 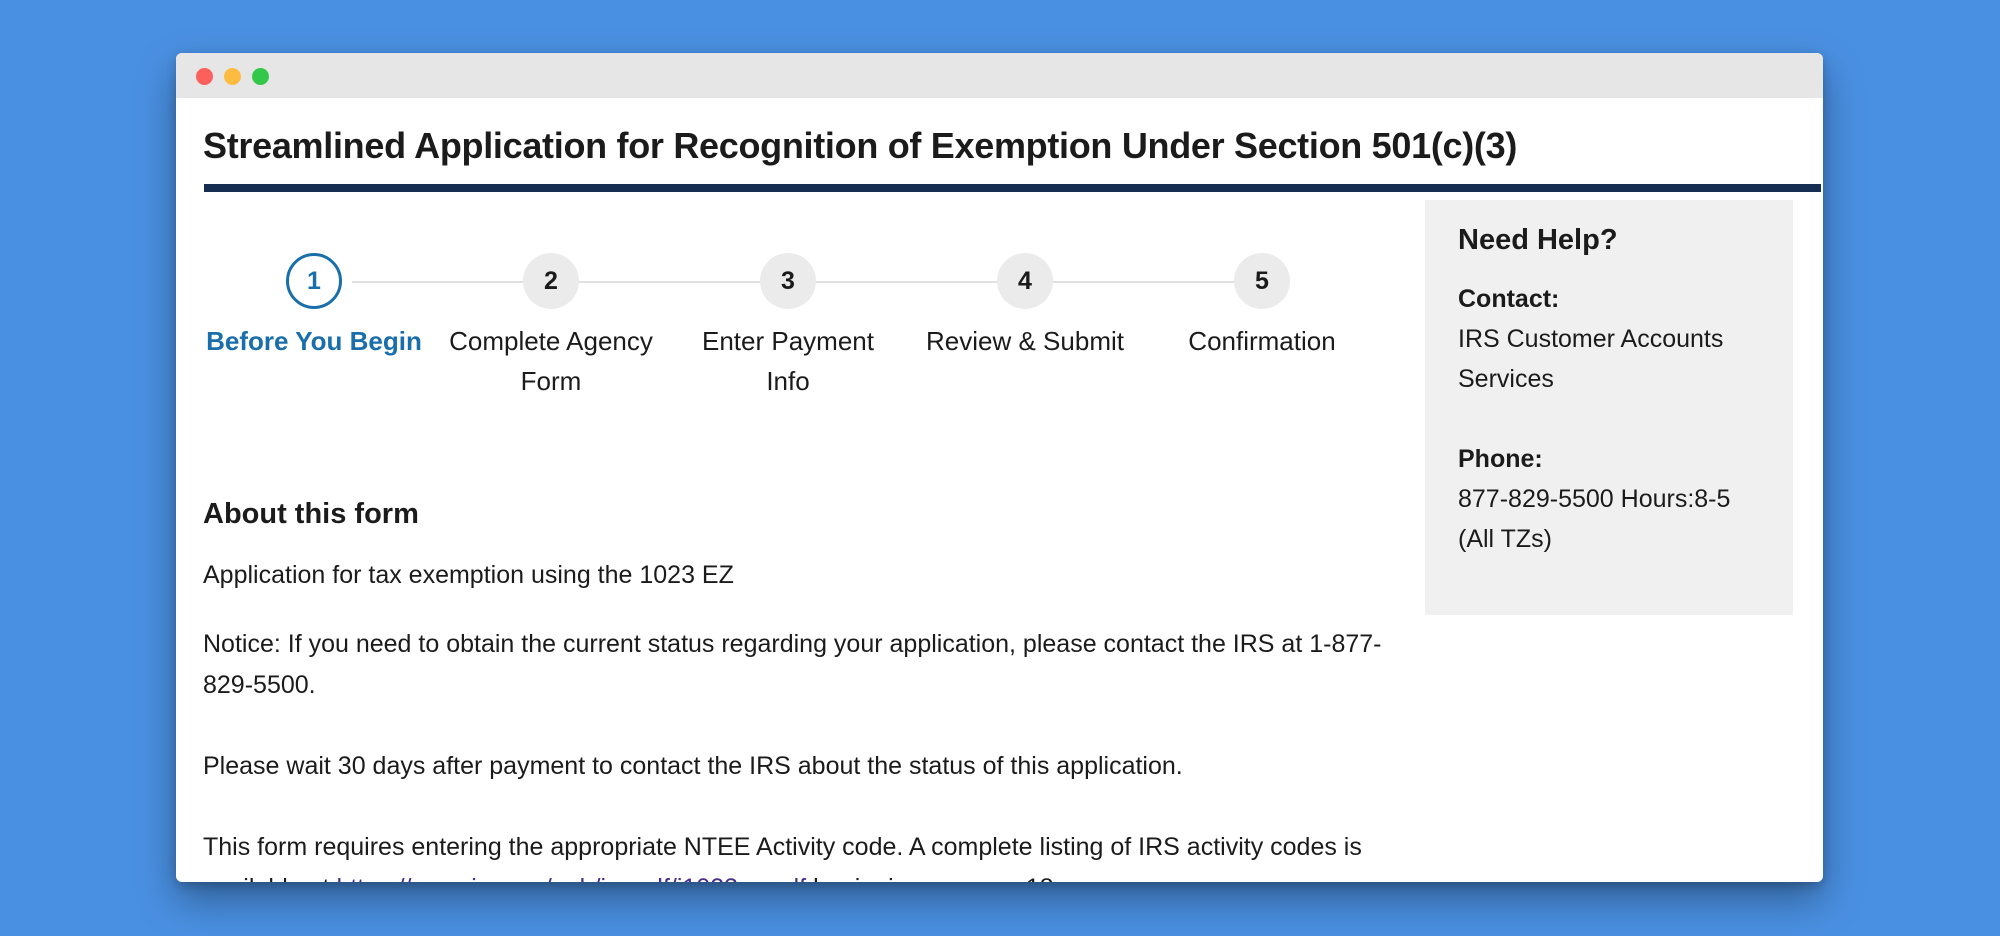 I want to click on contact-label: Contact:, so click(x=1509, y=299).